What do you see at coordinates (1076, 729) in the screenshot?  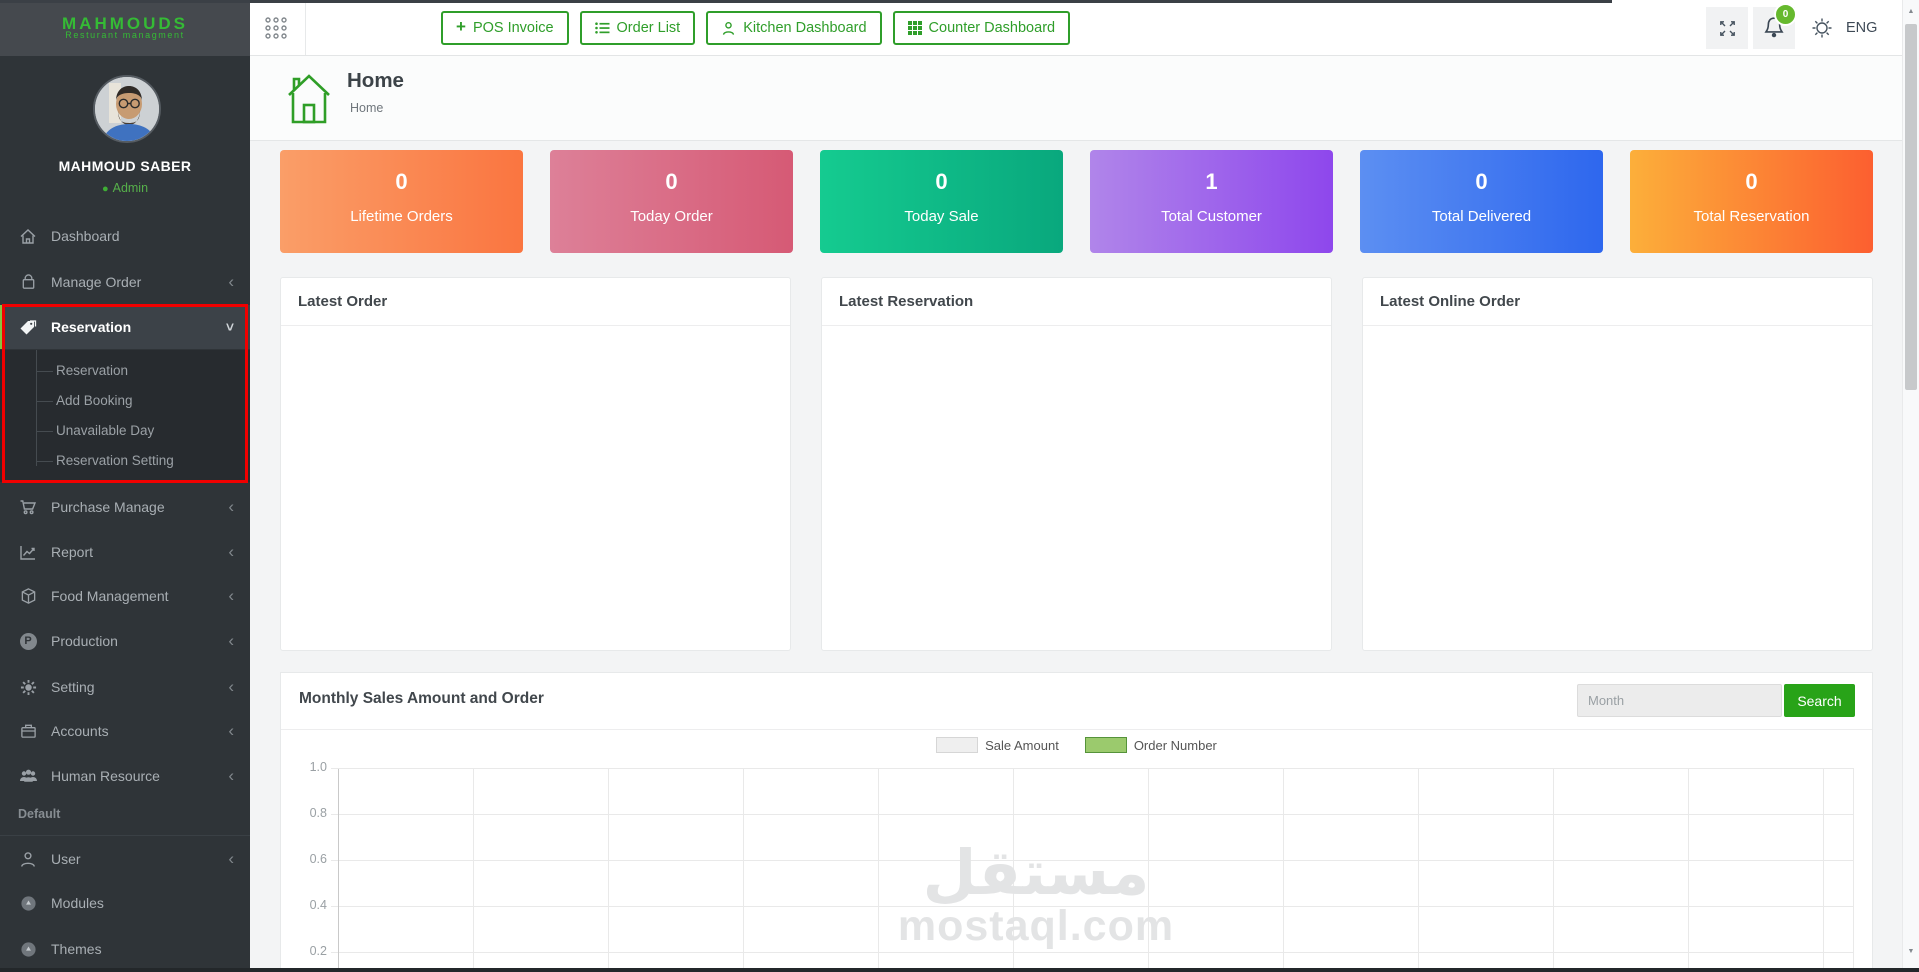 I see `panel-header-divider` at bounding box center [1076, 729].